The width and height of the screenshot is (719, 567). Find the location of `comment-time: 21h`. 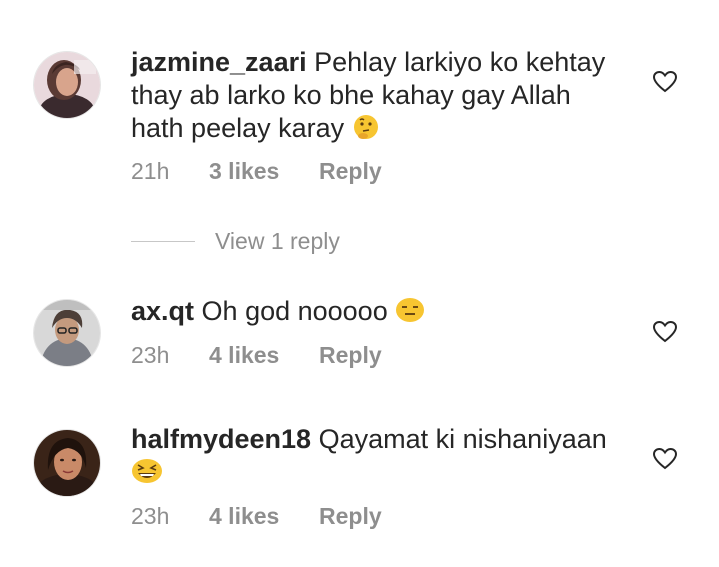

comment-time: 21h is located at coordinates (150, 171).